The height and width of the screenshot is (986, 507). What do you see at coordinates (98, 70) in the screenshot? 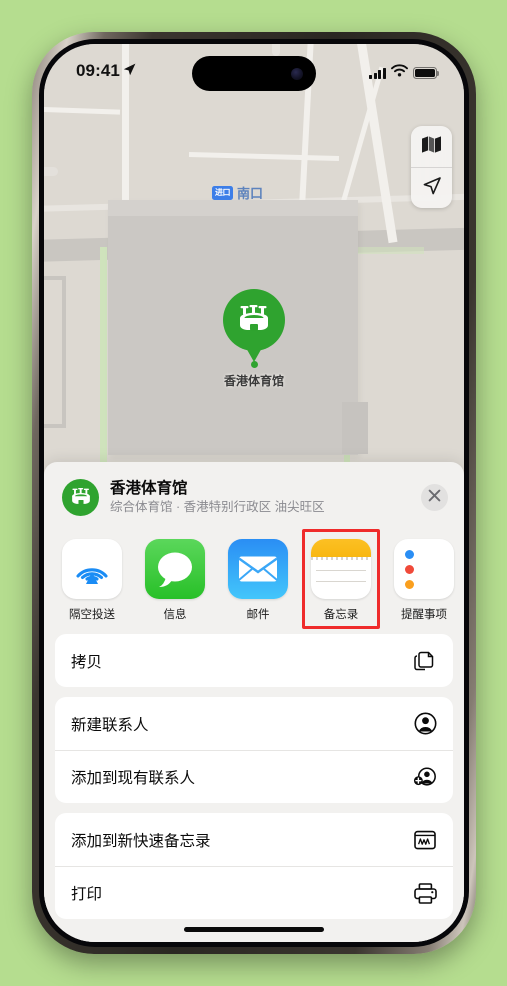
I see `clock-label: 09:41` at bounding box center [98, 70].